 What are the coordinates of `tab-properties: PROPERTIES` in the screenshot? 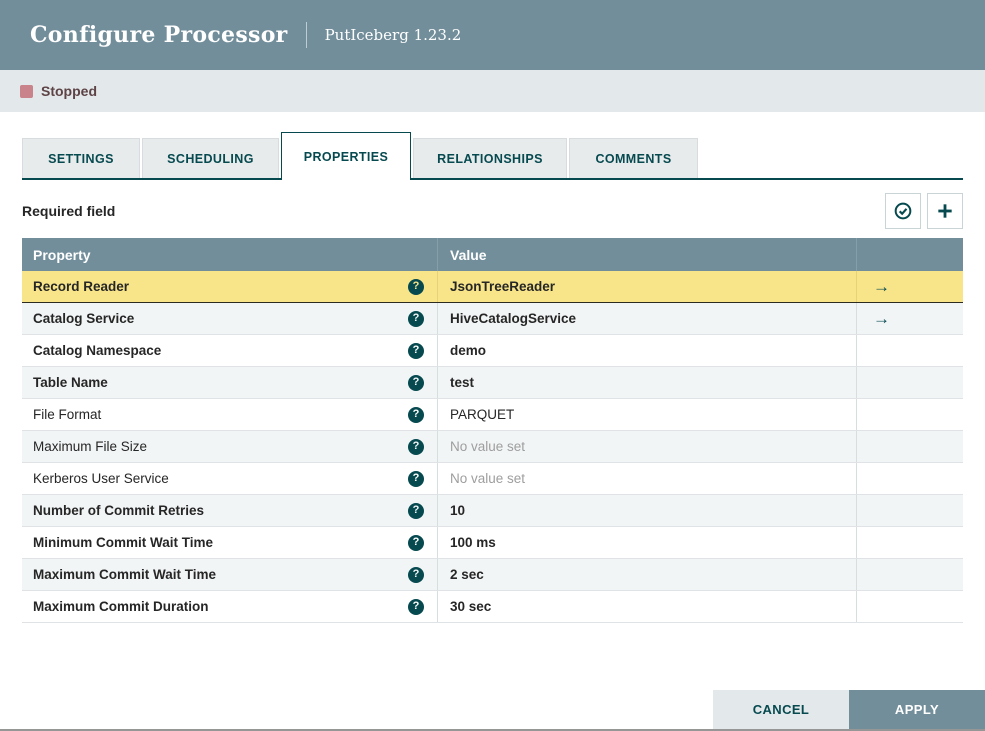 It's located at (346, 156).